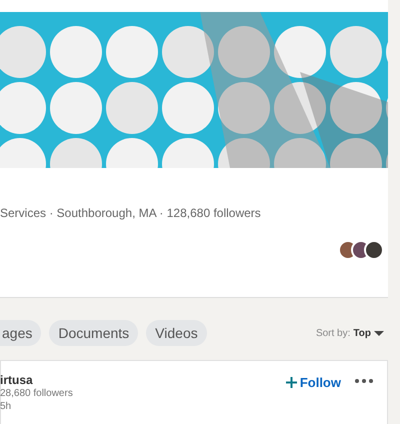 The height and width of the screenshot is (424, 400). Describe the element at coordinates (361, 250) in the screenshot. I see `avatar-stack-icon` at that location.